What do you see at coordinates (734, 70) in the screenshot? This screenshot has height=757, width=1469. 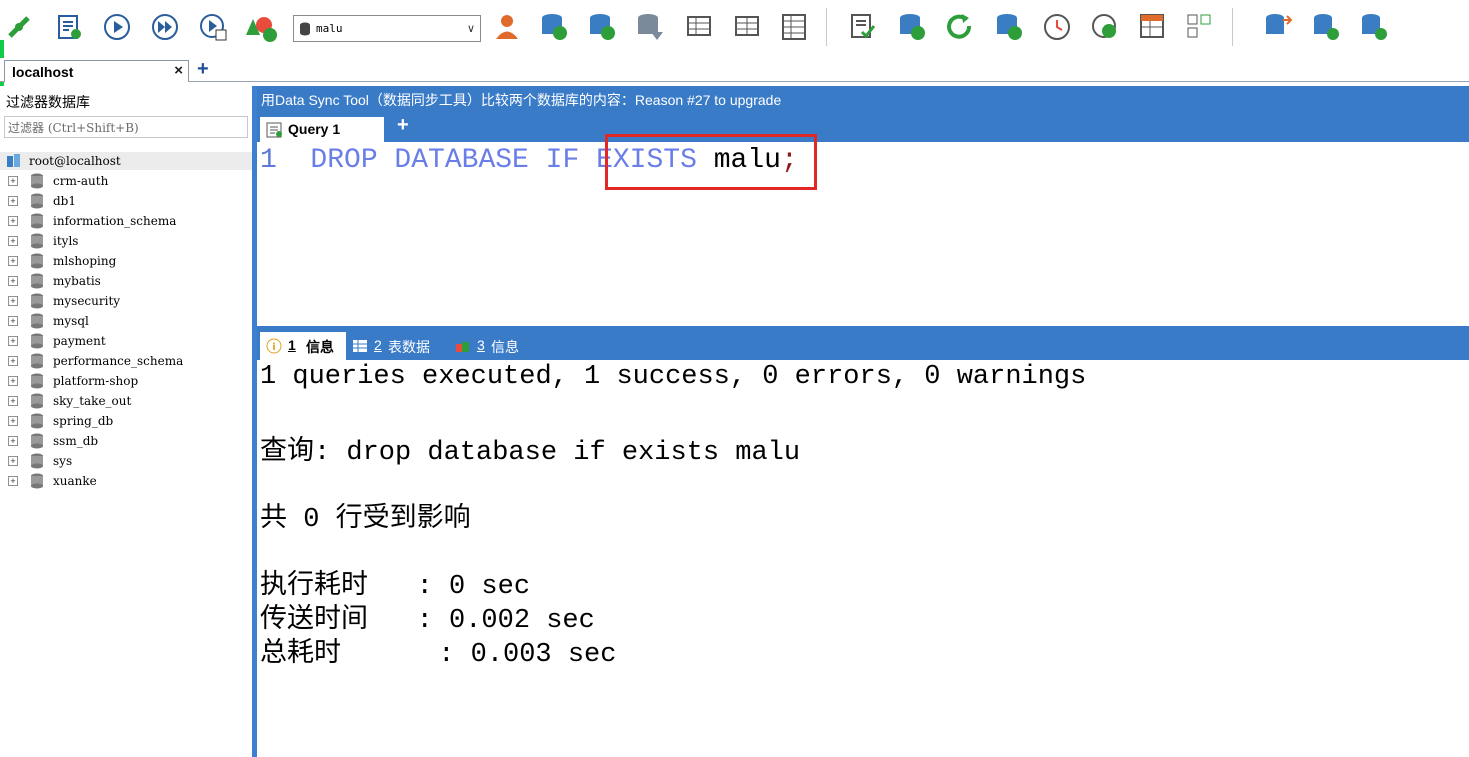 I see `connection-tab-bar: localhost × +` at bounding box center [734, 70].